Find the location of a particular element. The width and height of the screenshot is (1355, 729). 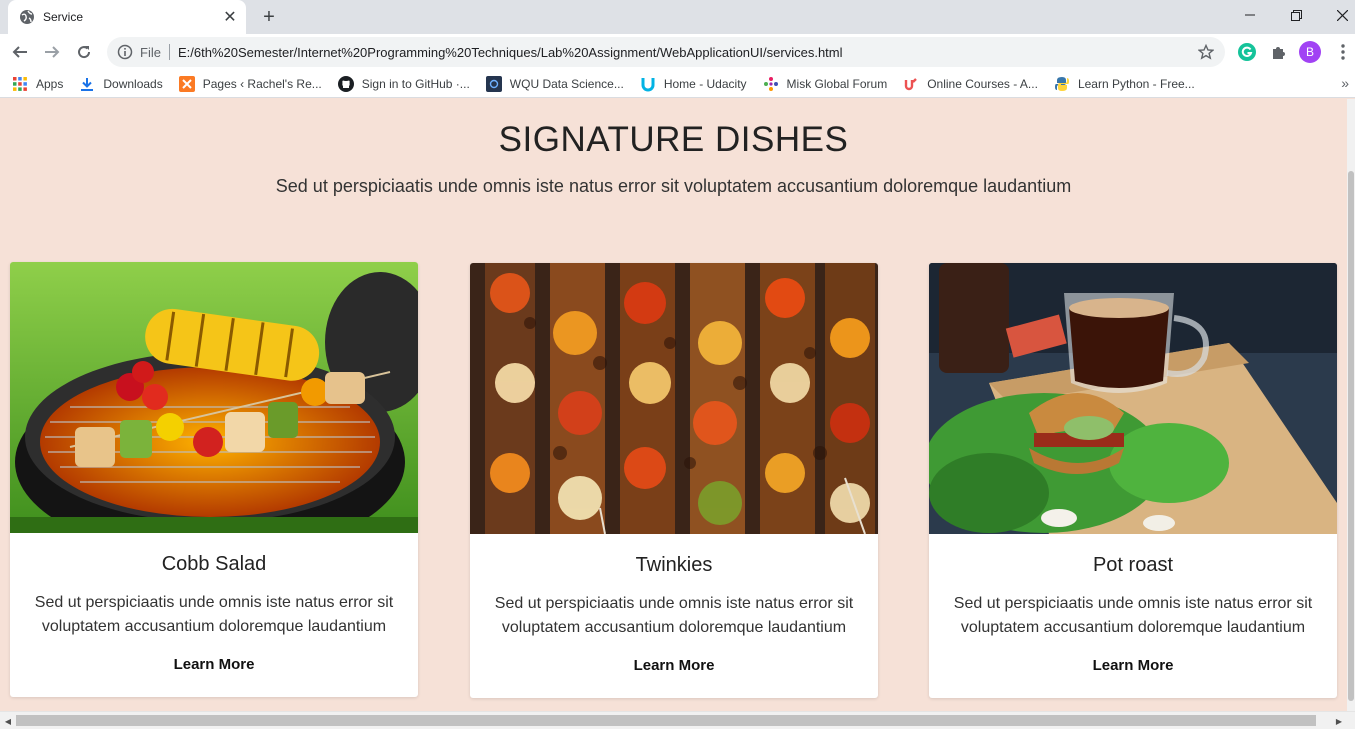

back-icon is located at coordinates (20, 52).